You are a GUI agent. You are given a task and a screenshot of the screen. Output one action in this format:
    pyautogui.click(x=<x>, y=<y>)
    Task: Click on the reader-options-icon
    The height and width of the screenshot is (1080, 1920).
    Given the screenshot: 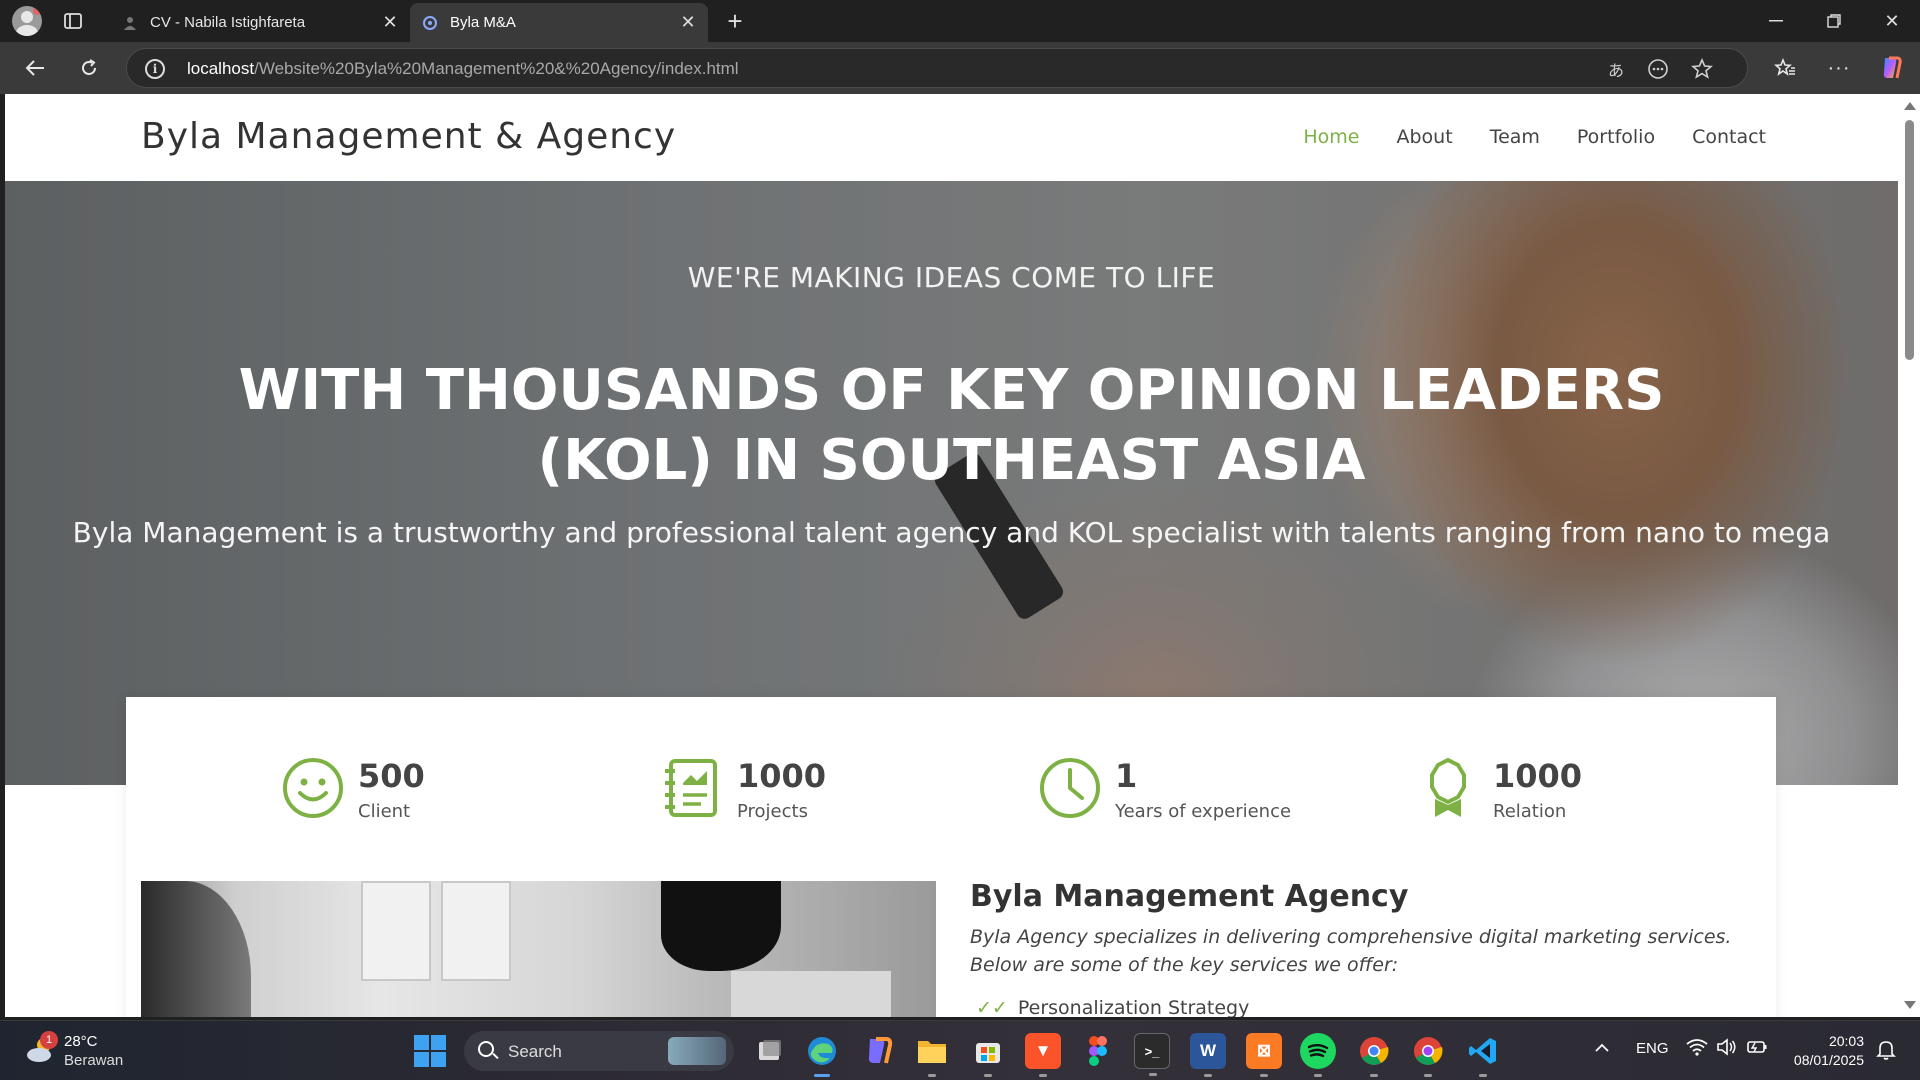 What is the action you would take?
    pyautogui.click(x=1658, y=69)
    